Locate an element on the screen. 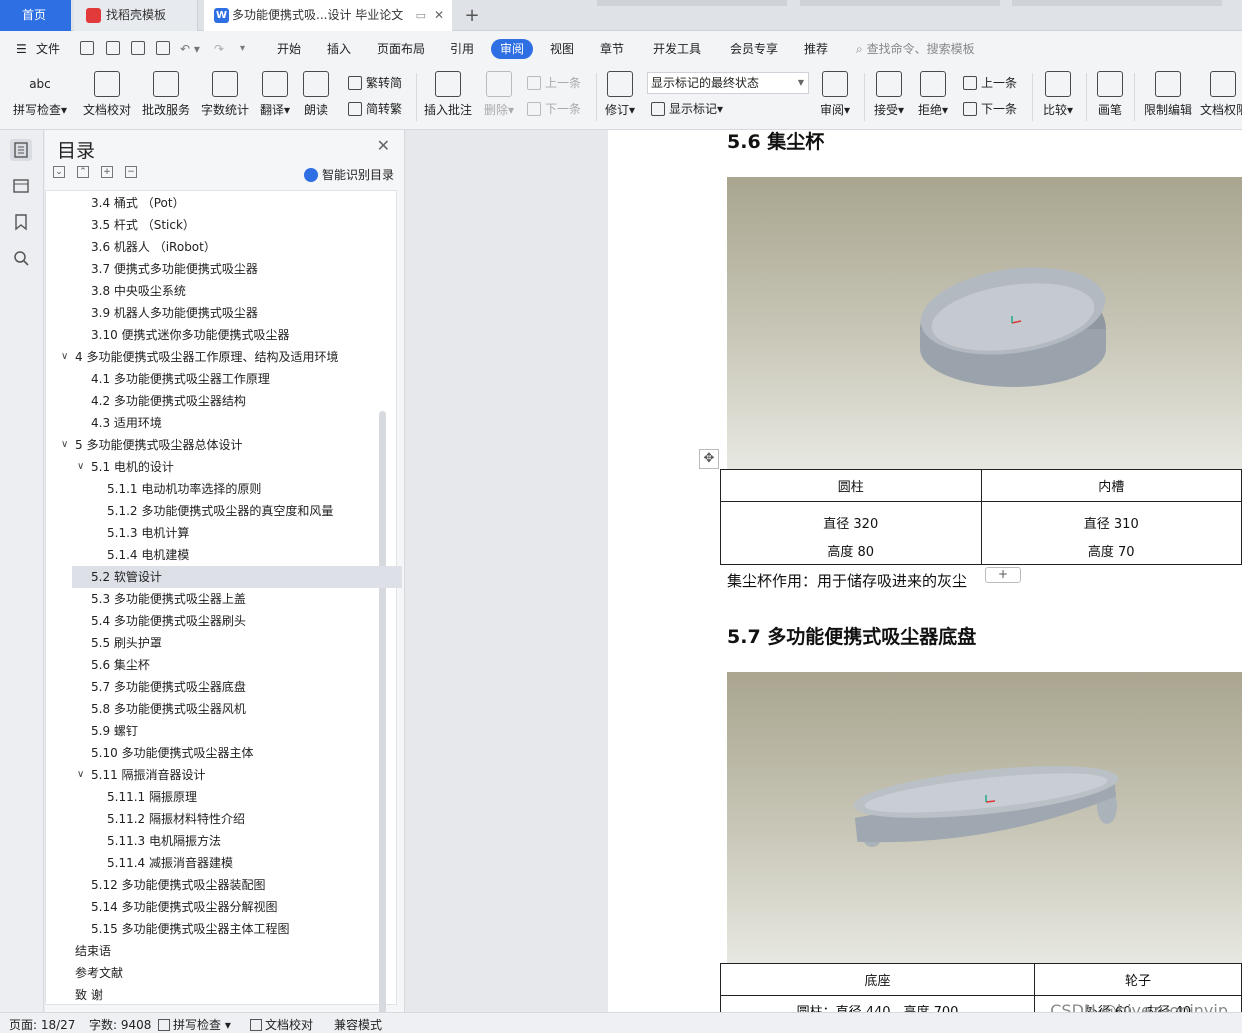 The width and height of the screenshot is (1242, 1033). menu-start: 开始 is located at coordinates (289, 49).